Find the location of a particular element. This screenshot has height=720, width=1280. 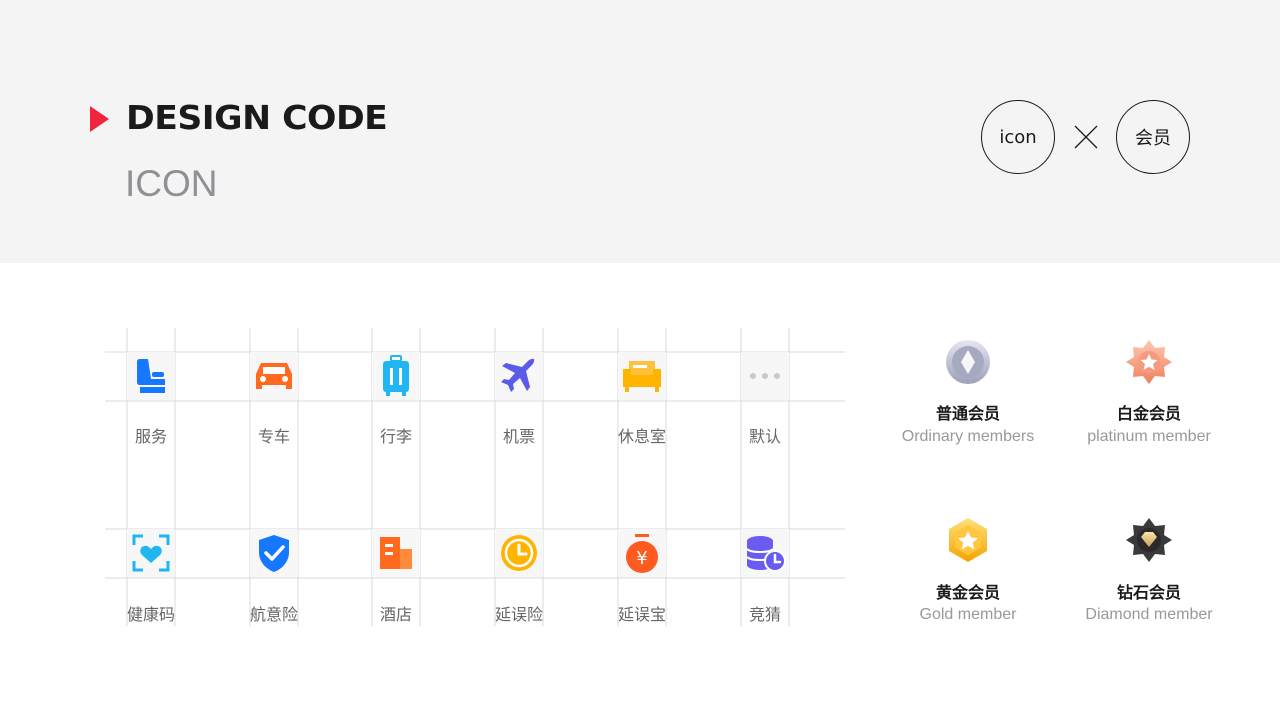

silver-diamond-badge-icon is located at coordinates (968, 362).